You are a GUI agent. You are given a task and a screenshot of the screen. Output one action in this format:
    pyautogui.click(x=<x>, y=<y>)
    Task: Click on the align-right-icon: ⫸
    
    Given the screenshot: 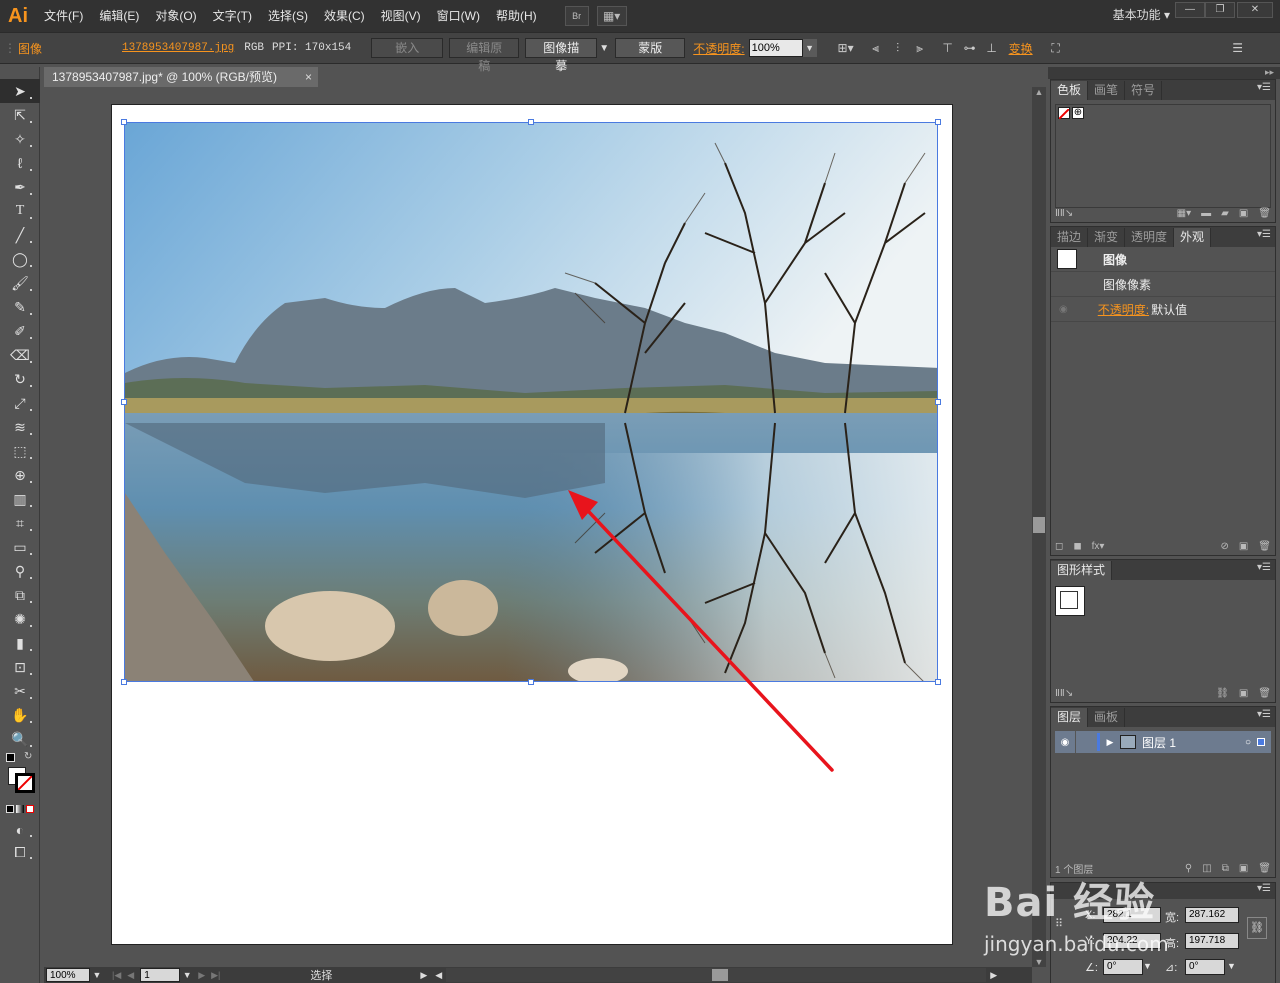 What is the action you would take?
    pyautogui.click(x=920, y=48)
    